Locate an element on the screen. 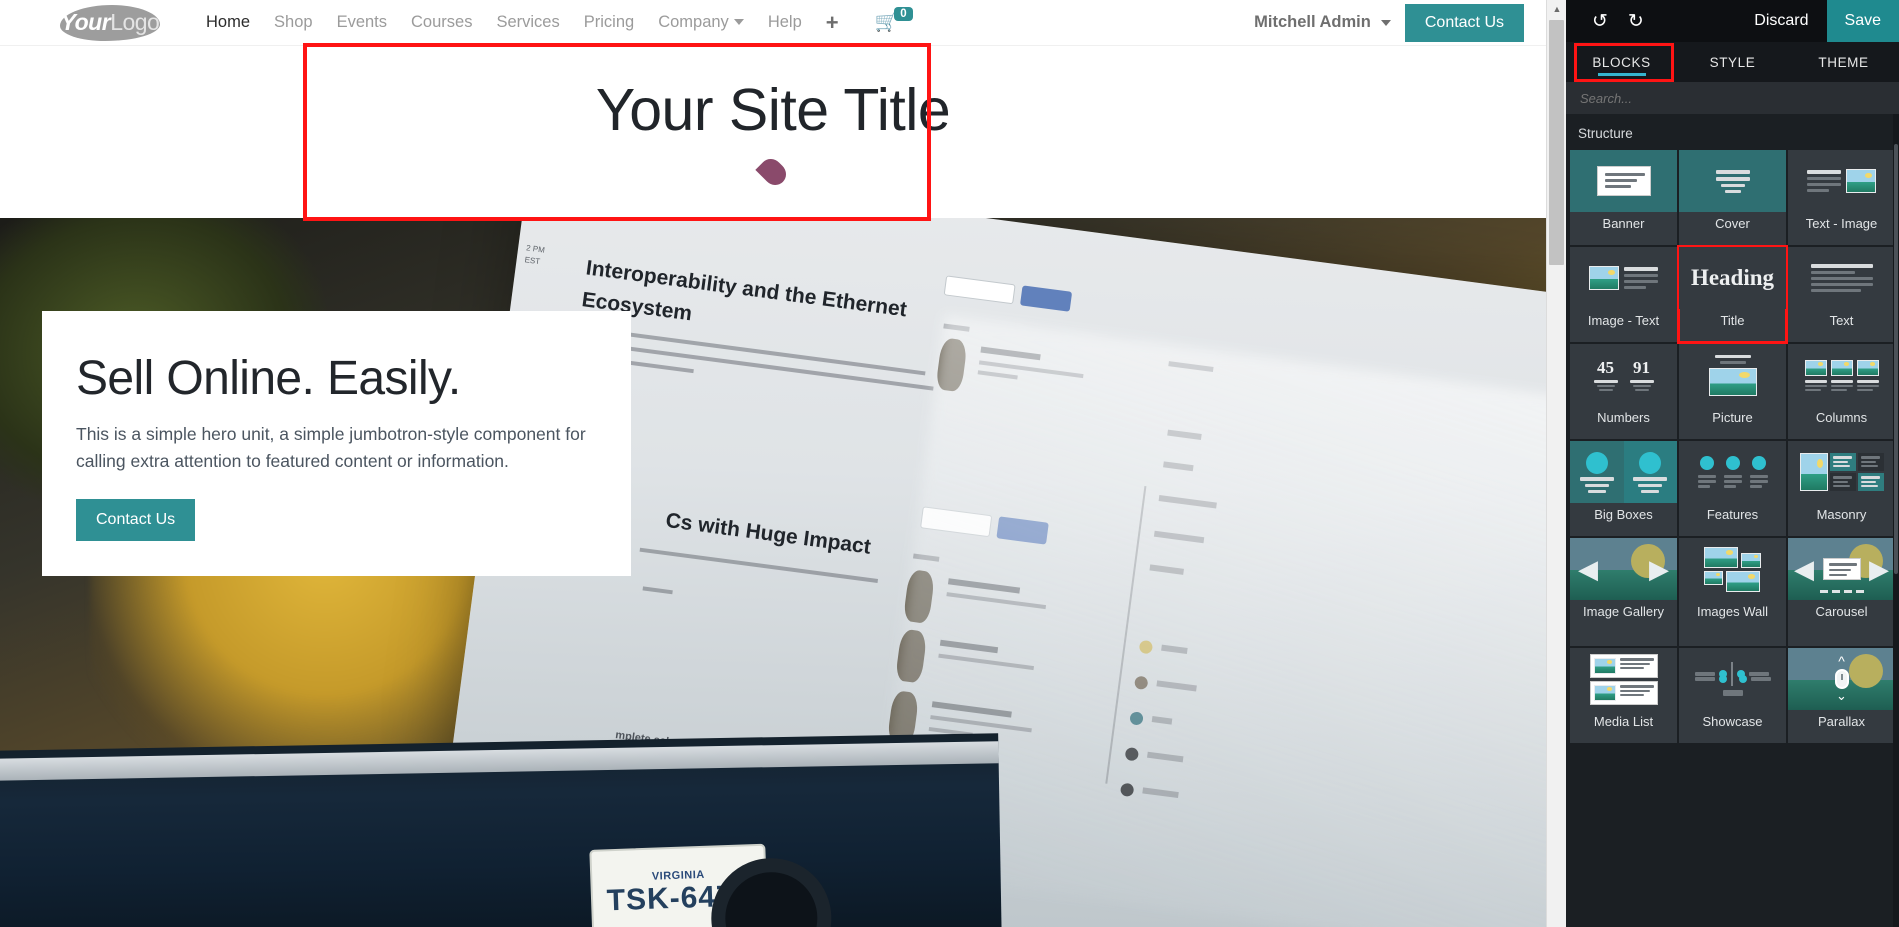 The width and height of the screenshot is (1899, 927). nav-item-home: Home is located at coordinates (228, 22).